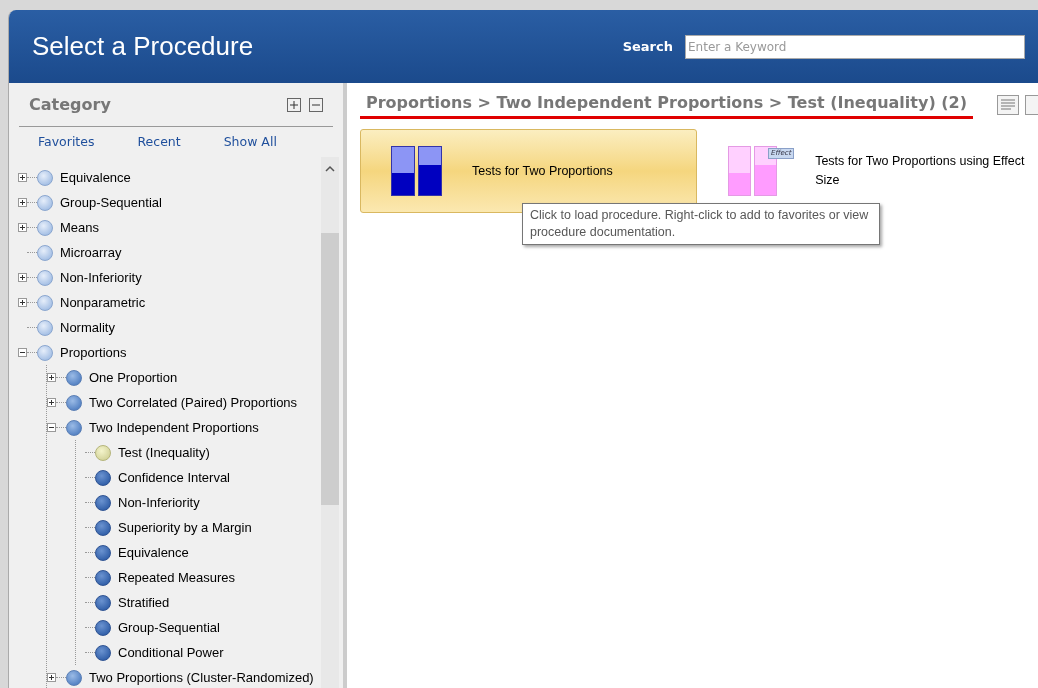 The height and width of the screenshot is (688, 1038). I want to click on window-title: Select a Procedure, so click(143, 46).